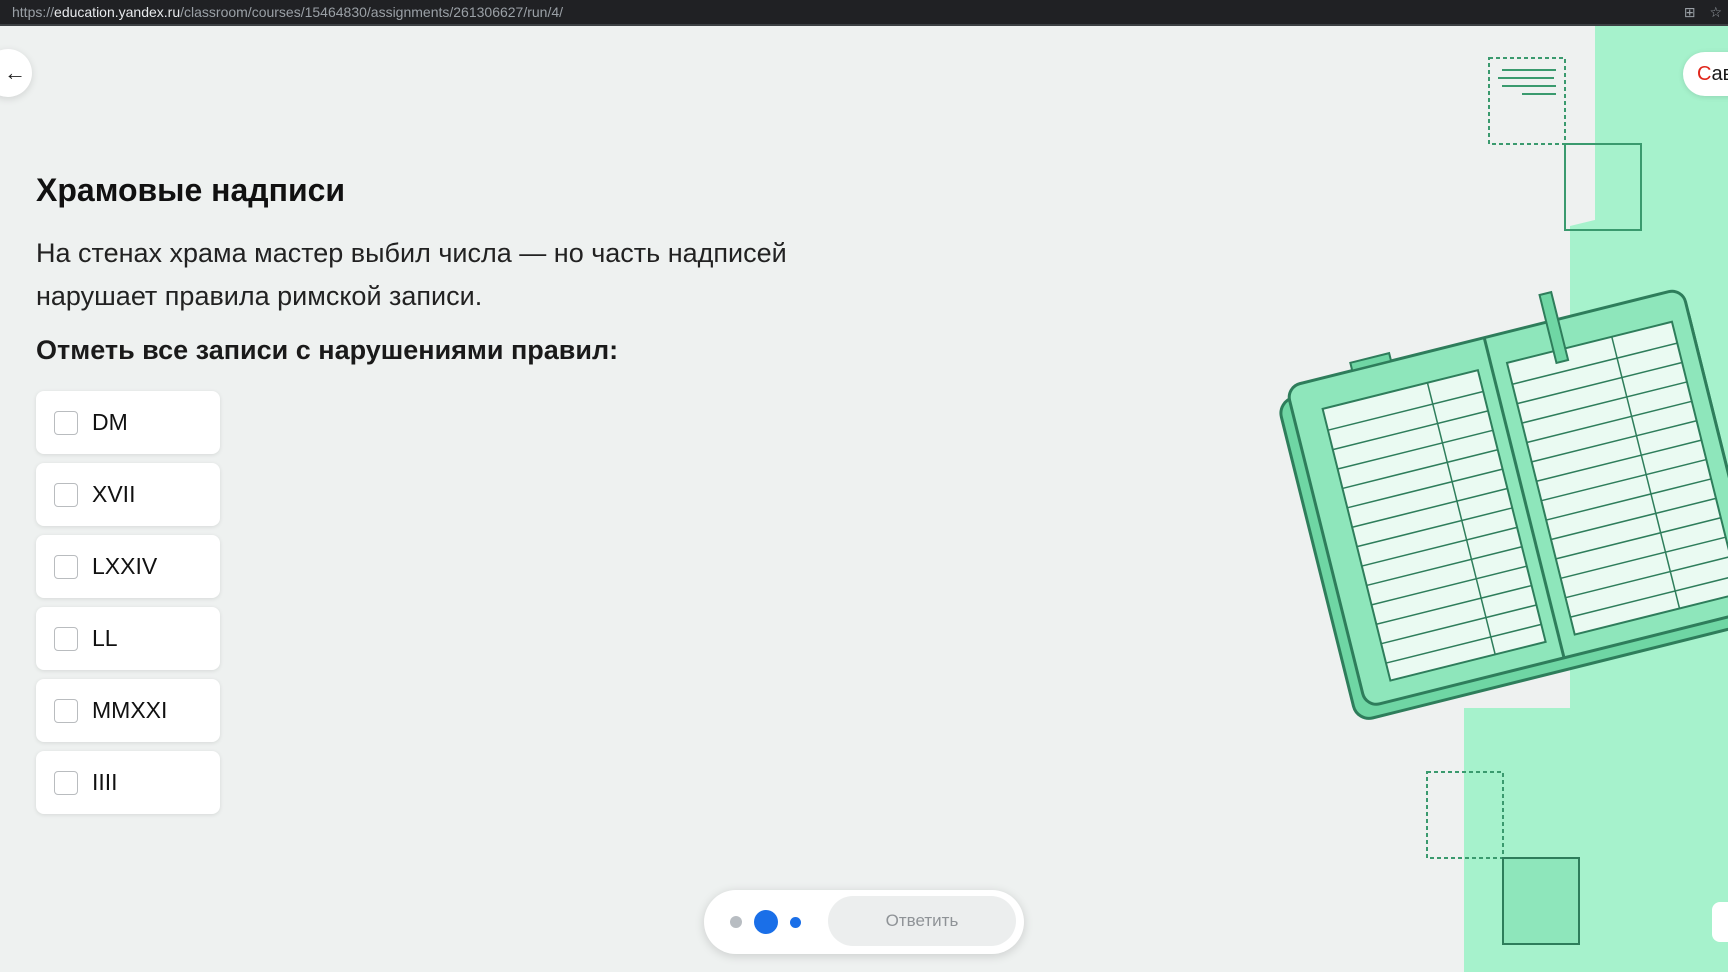  What do you see at coordinates (1720, 922) in the screenshot?
I see `side-panel-tab` at bounding box center [1720, 922].